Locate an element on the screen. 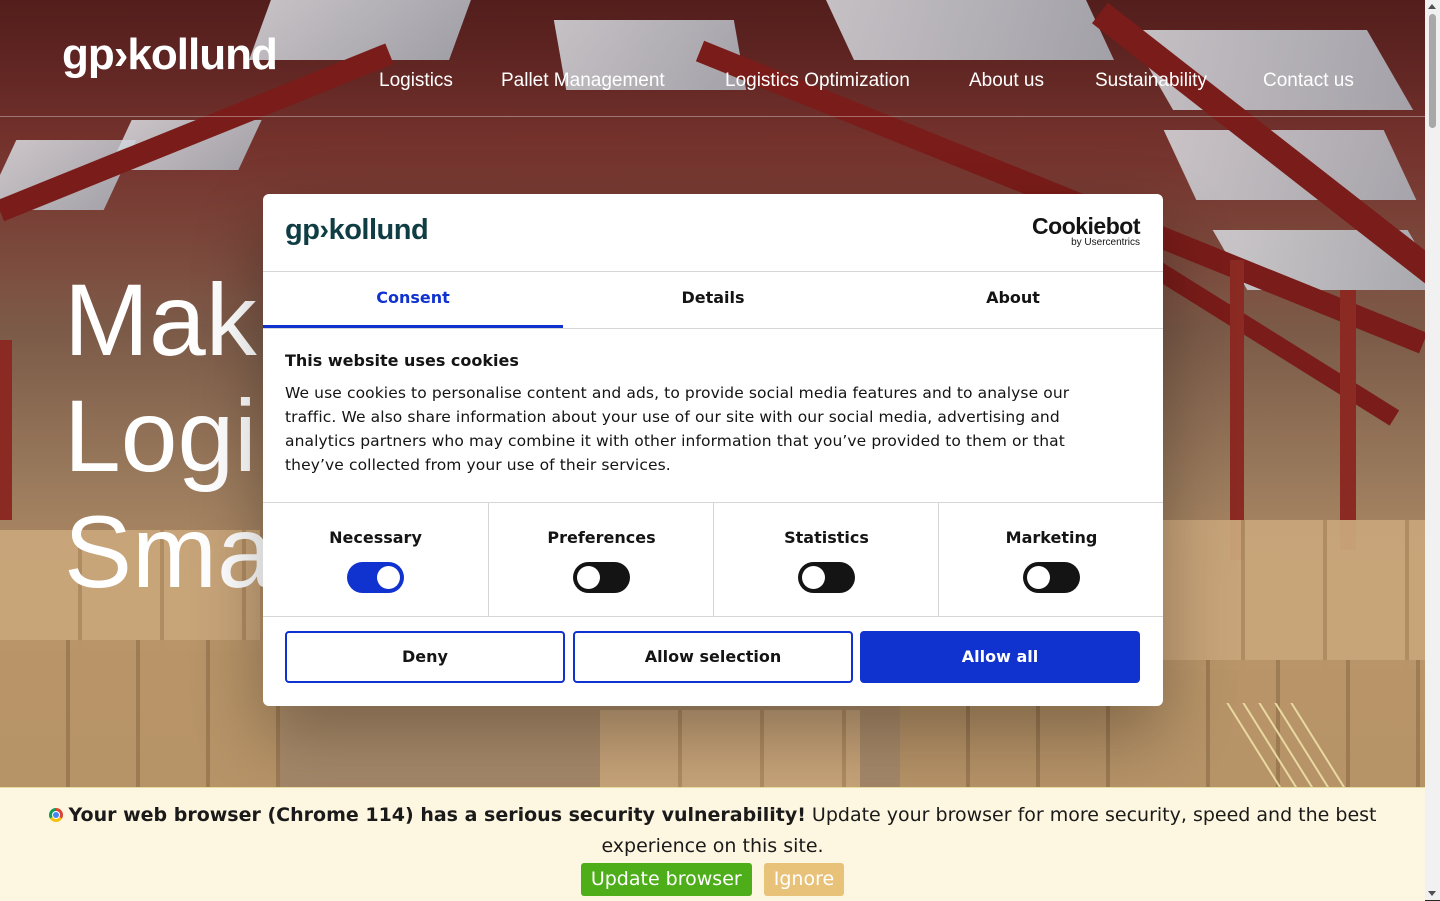 Image resolution: width=1440 pixels, height=901 pixels. nav-pallet-management: Pallet Management is located at coordinates (583, 81).